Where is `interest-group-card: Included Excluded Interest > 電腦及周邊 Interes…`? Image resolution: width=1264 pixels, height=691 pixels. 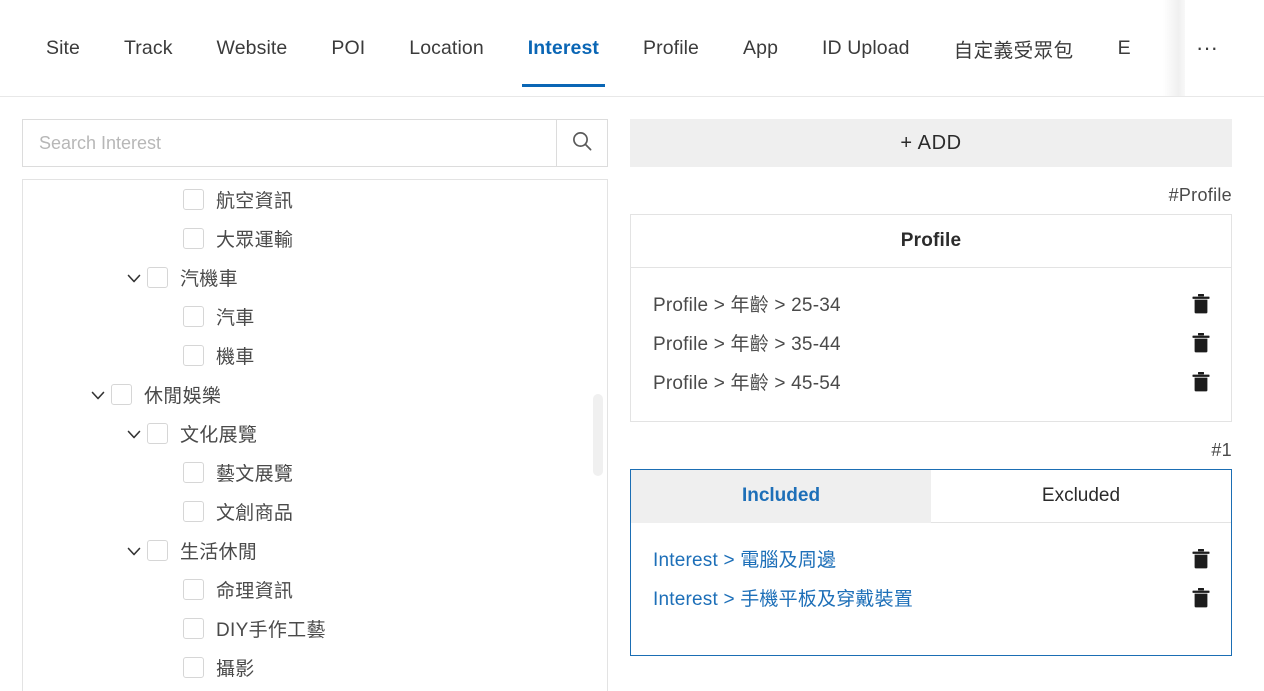 interest-group-card: Included Excluded Interest > 電腦及周邊 Interes… is located at coordinates (931, 562).